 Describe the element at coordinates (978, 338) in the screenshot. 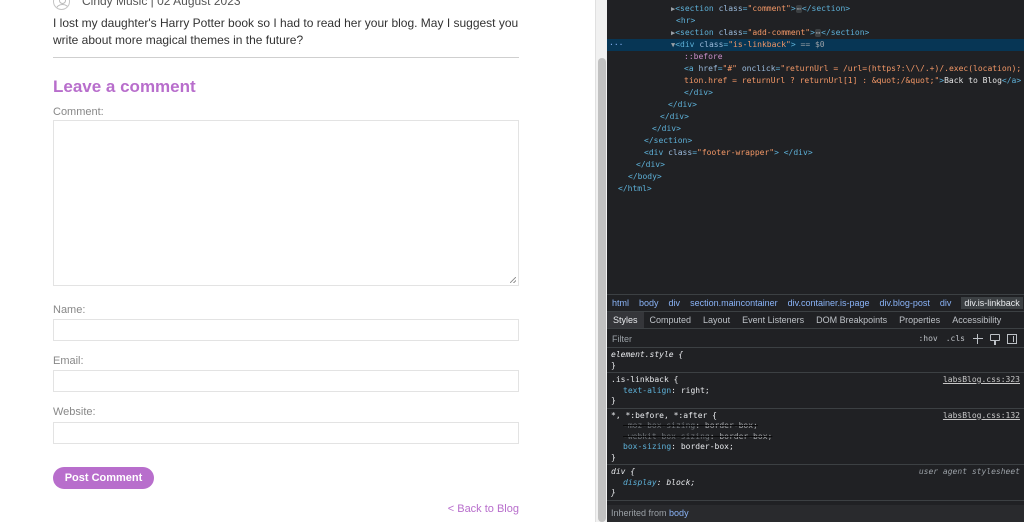

I see `new-style-rule-icon` at that location.